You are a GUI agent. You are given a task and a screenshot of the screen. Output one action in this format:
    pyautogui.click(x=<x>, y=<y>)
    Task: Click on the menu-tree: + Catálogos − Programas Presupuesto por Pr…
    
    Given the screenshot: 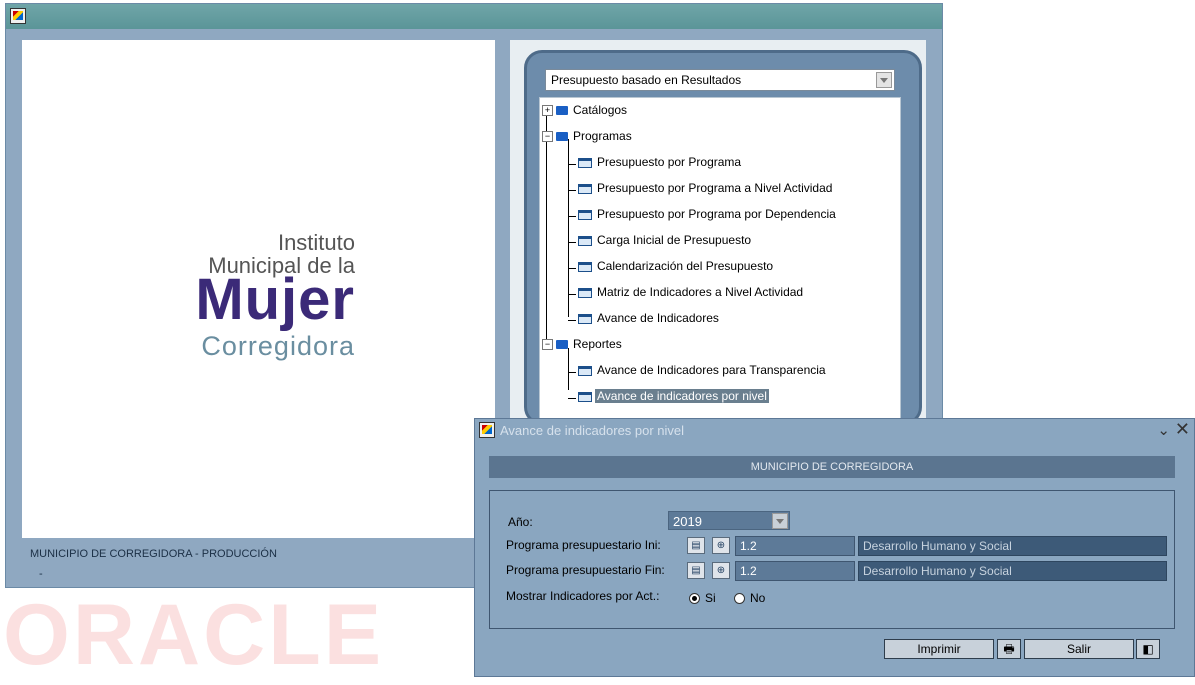 What is the action you would take?
    pyautogui.click(x=720, y=258)
    